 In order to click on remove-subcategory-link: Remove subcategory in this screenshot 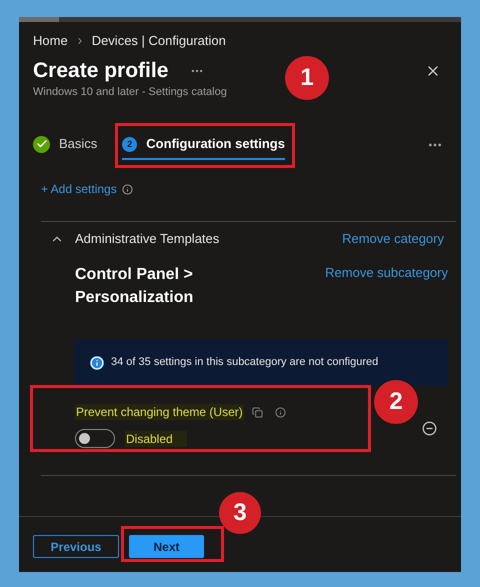, I will do `click(386, 272)`.